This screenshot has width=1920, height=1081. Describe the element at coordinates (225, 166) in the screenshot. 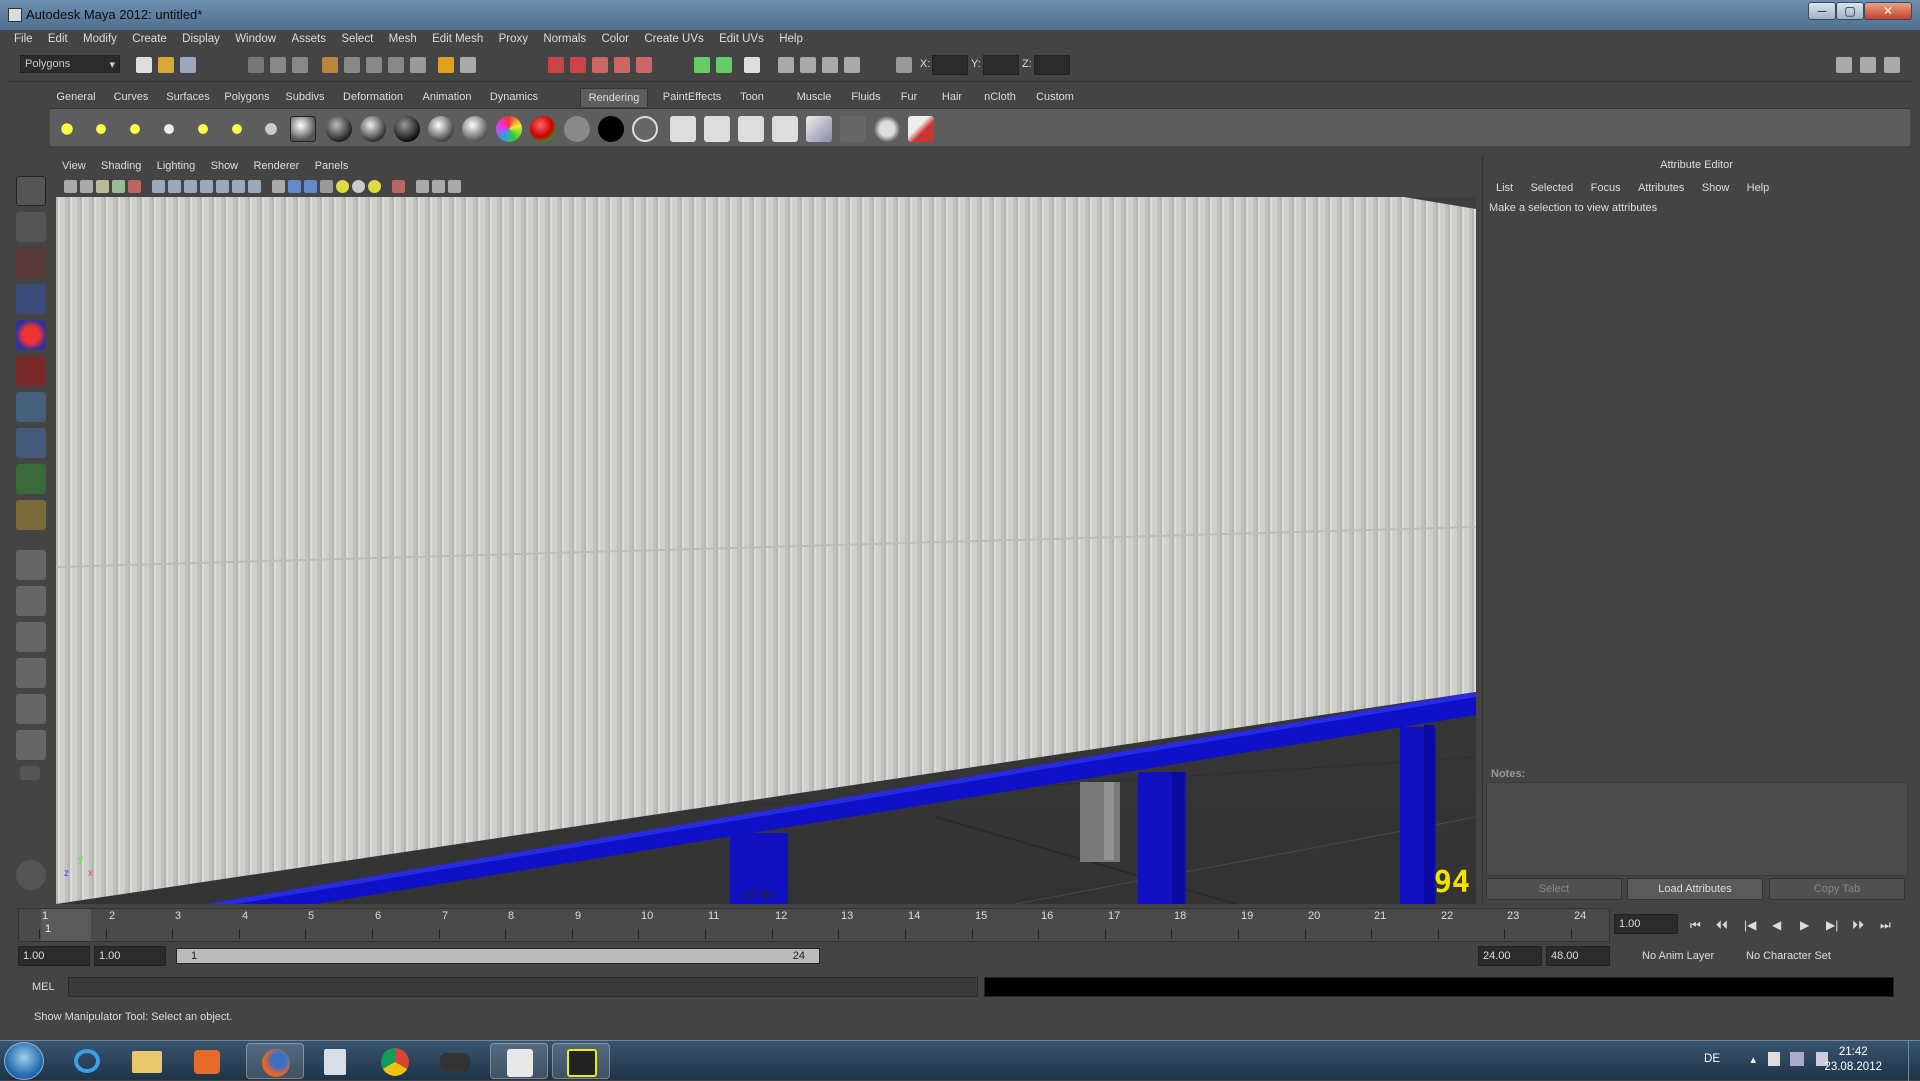

I see `viewport-menu-show: Show` at that location.